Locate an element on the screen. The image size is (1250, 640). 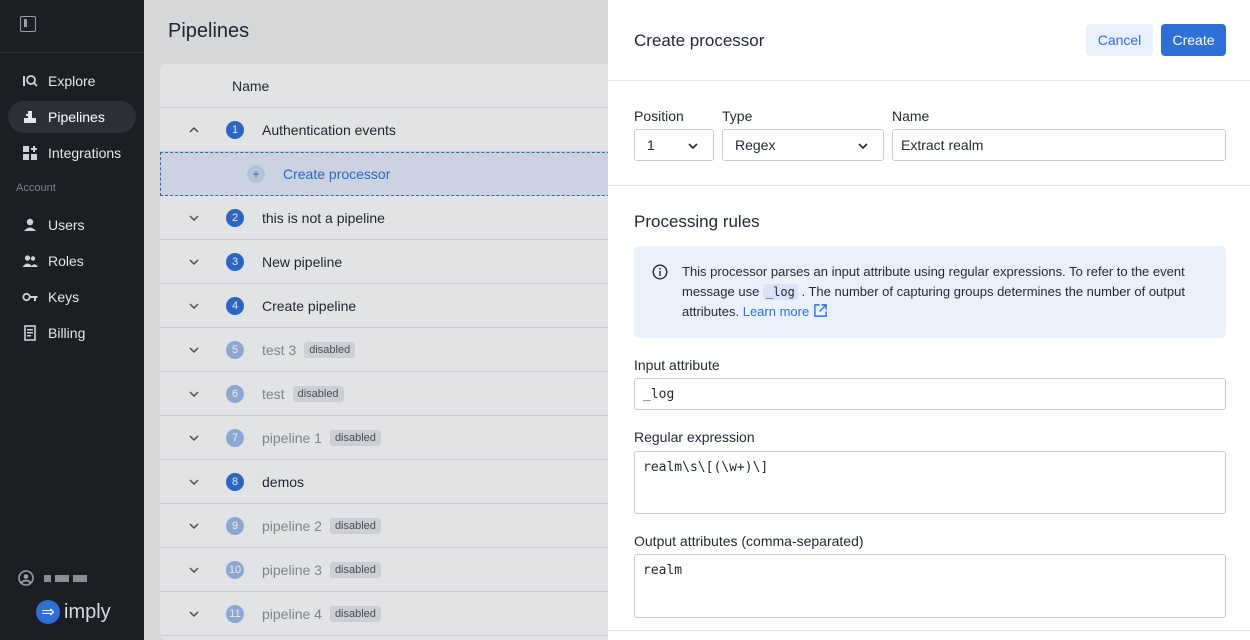
position-value: 1 is located at coordinates (651, 145).